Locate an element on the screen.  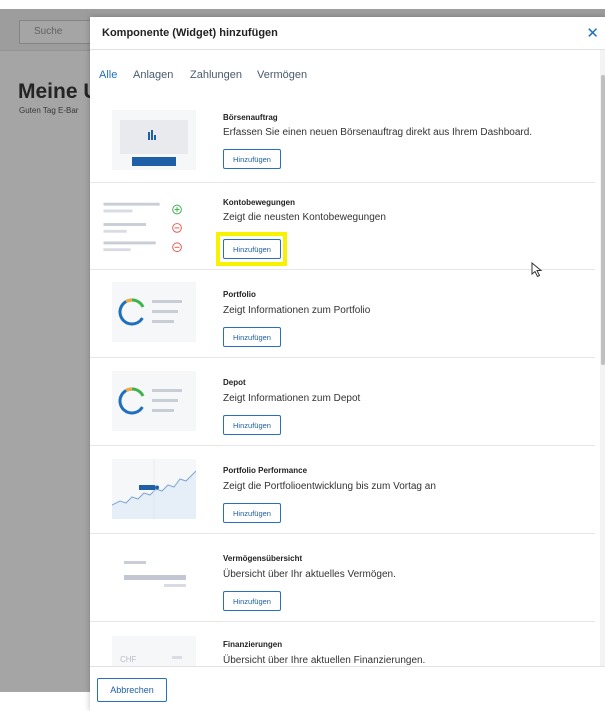
widget-name: Portfolio is located at coordinates (239, 294).